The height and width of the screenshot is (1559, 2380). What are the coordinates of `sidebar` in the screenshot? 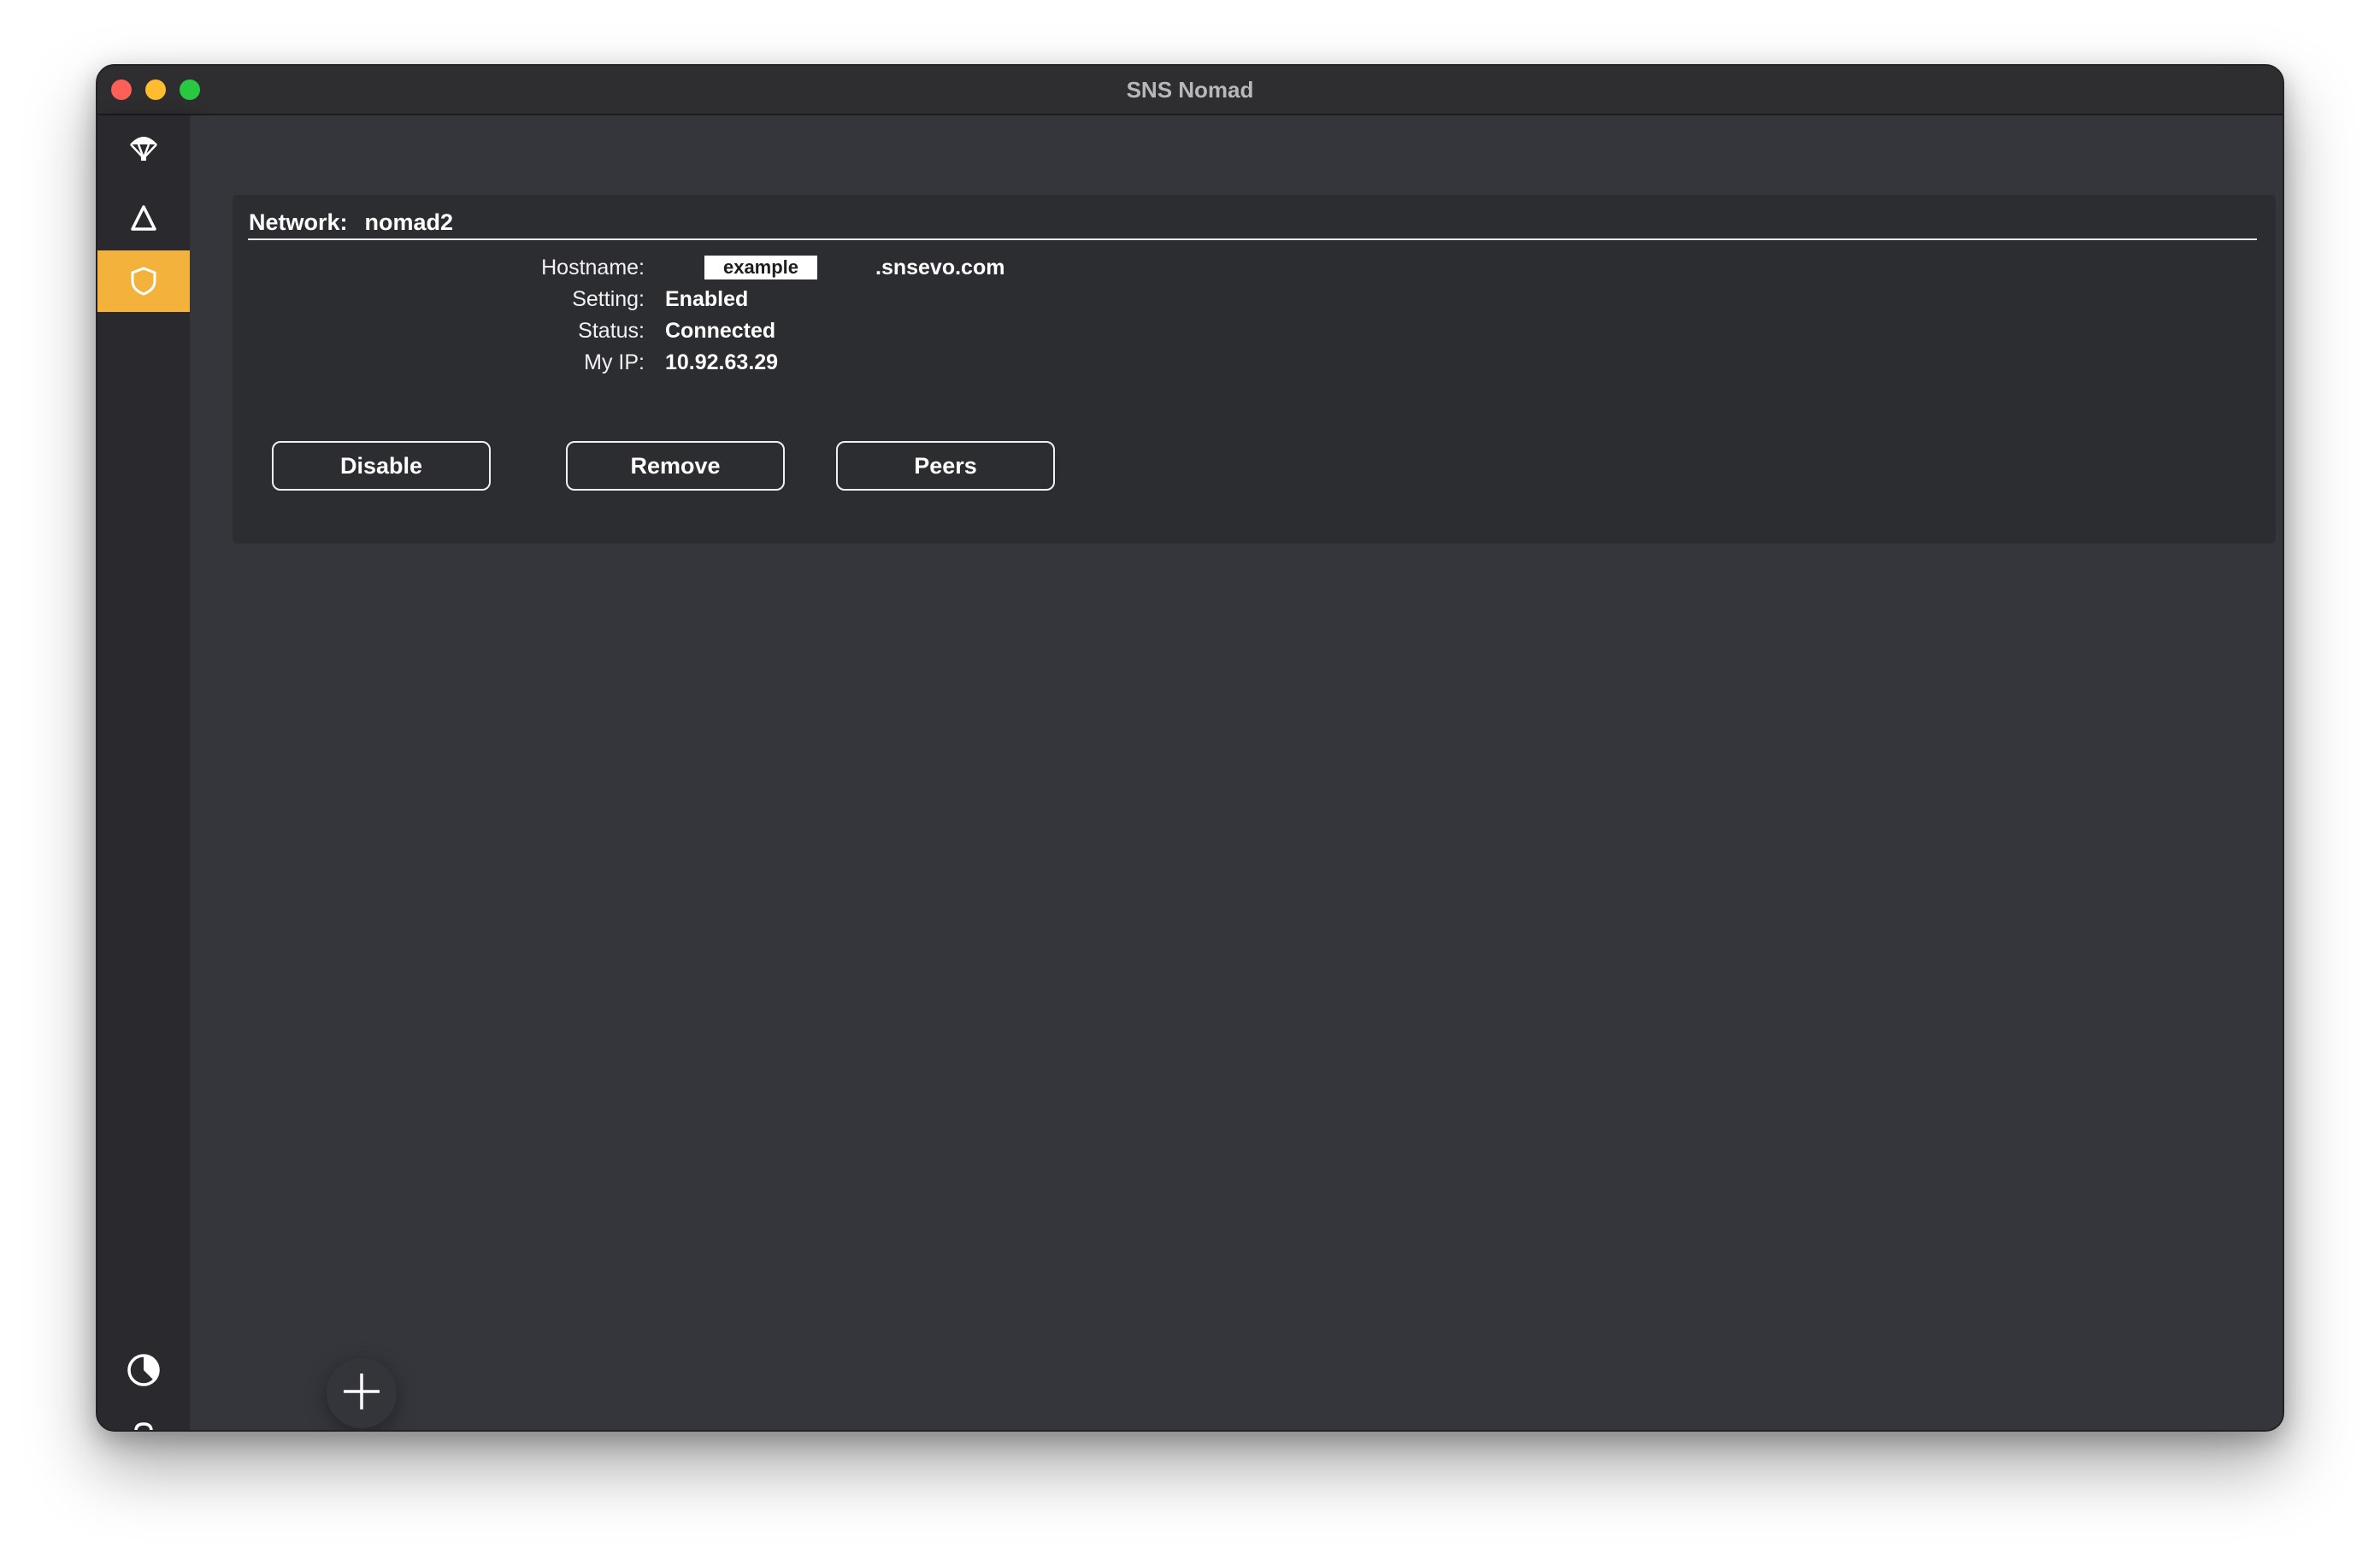 It's located at (144, 772).